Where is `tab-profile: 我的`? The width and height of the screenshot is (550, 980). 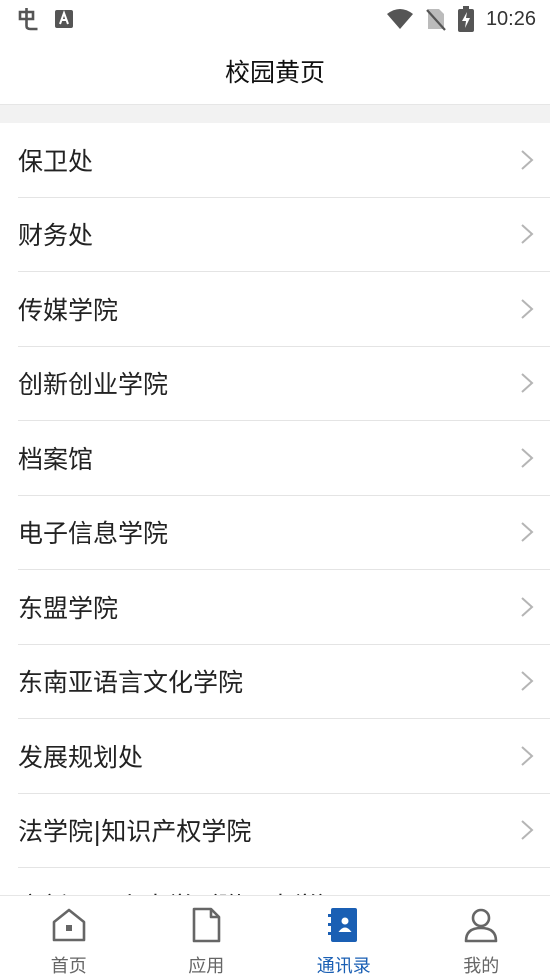
tab-profile: 我的 is located at coordinates (481, 938).